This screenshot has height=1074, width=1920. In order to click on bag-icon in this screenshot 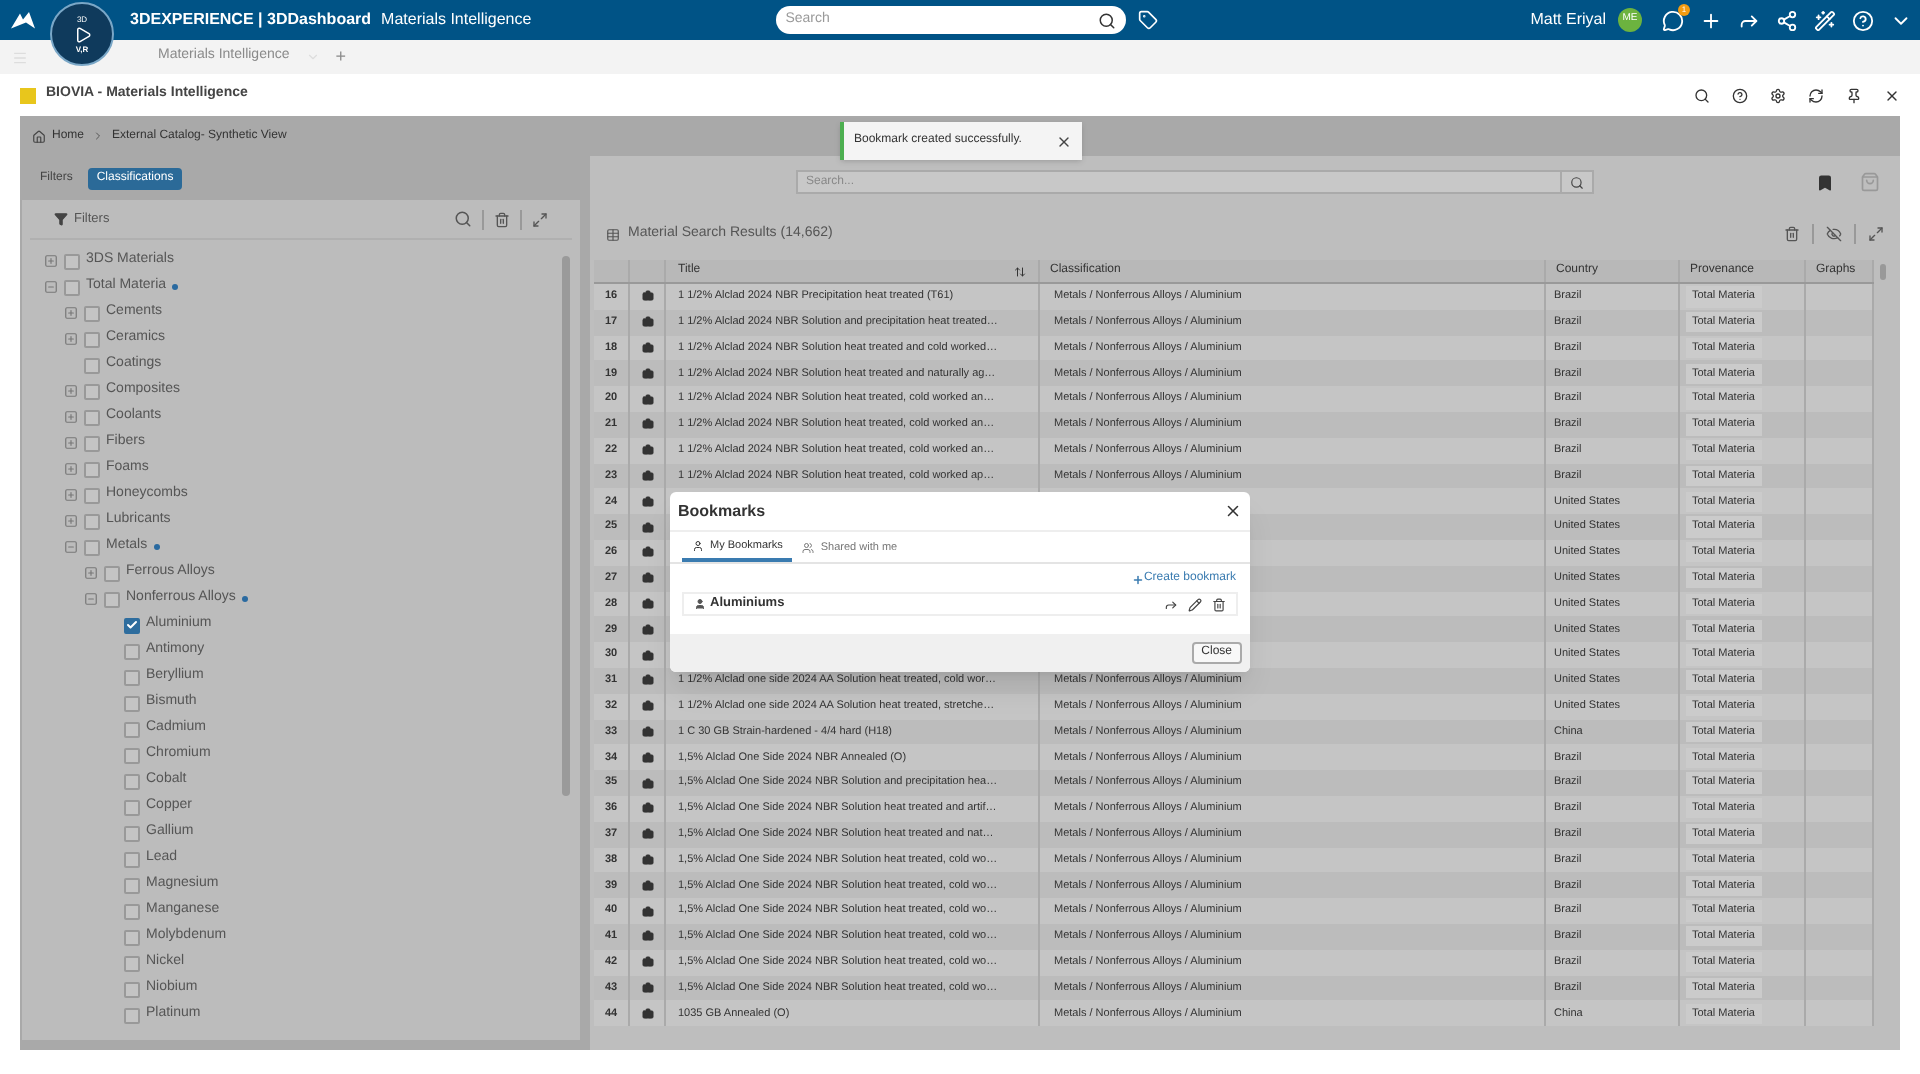, I will do `click(1870, 182)`.